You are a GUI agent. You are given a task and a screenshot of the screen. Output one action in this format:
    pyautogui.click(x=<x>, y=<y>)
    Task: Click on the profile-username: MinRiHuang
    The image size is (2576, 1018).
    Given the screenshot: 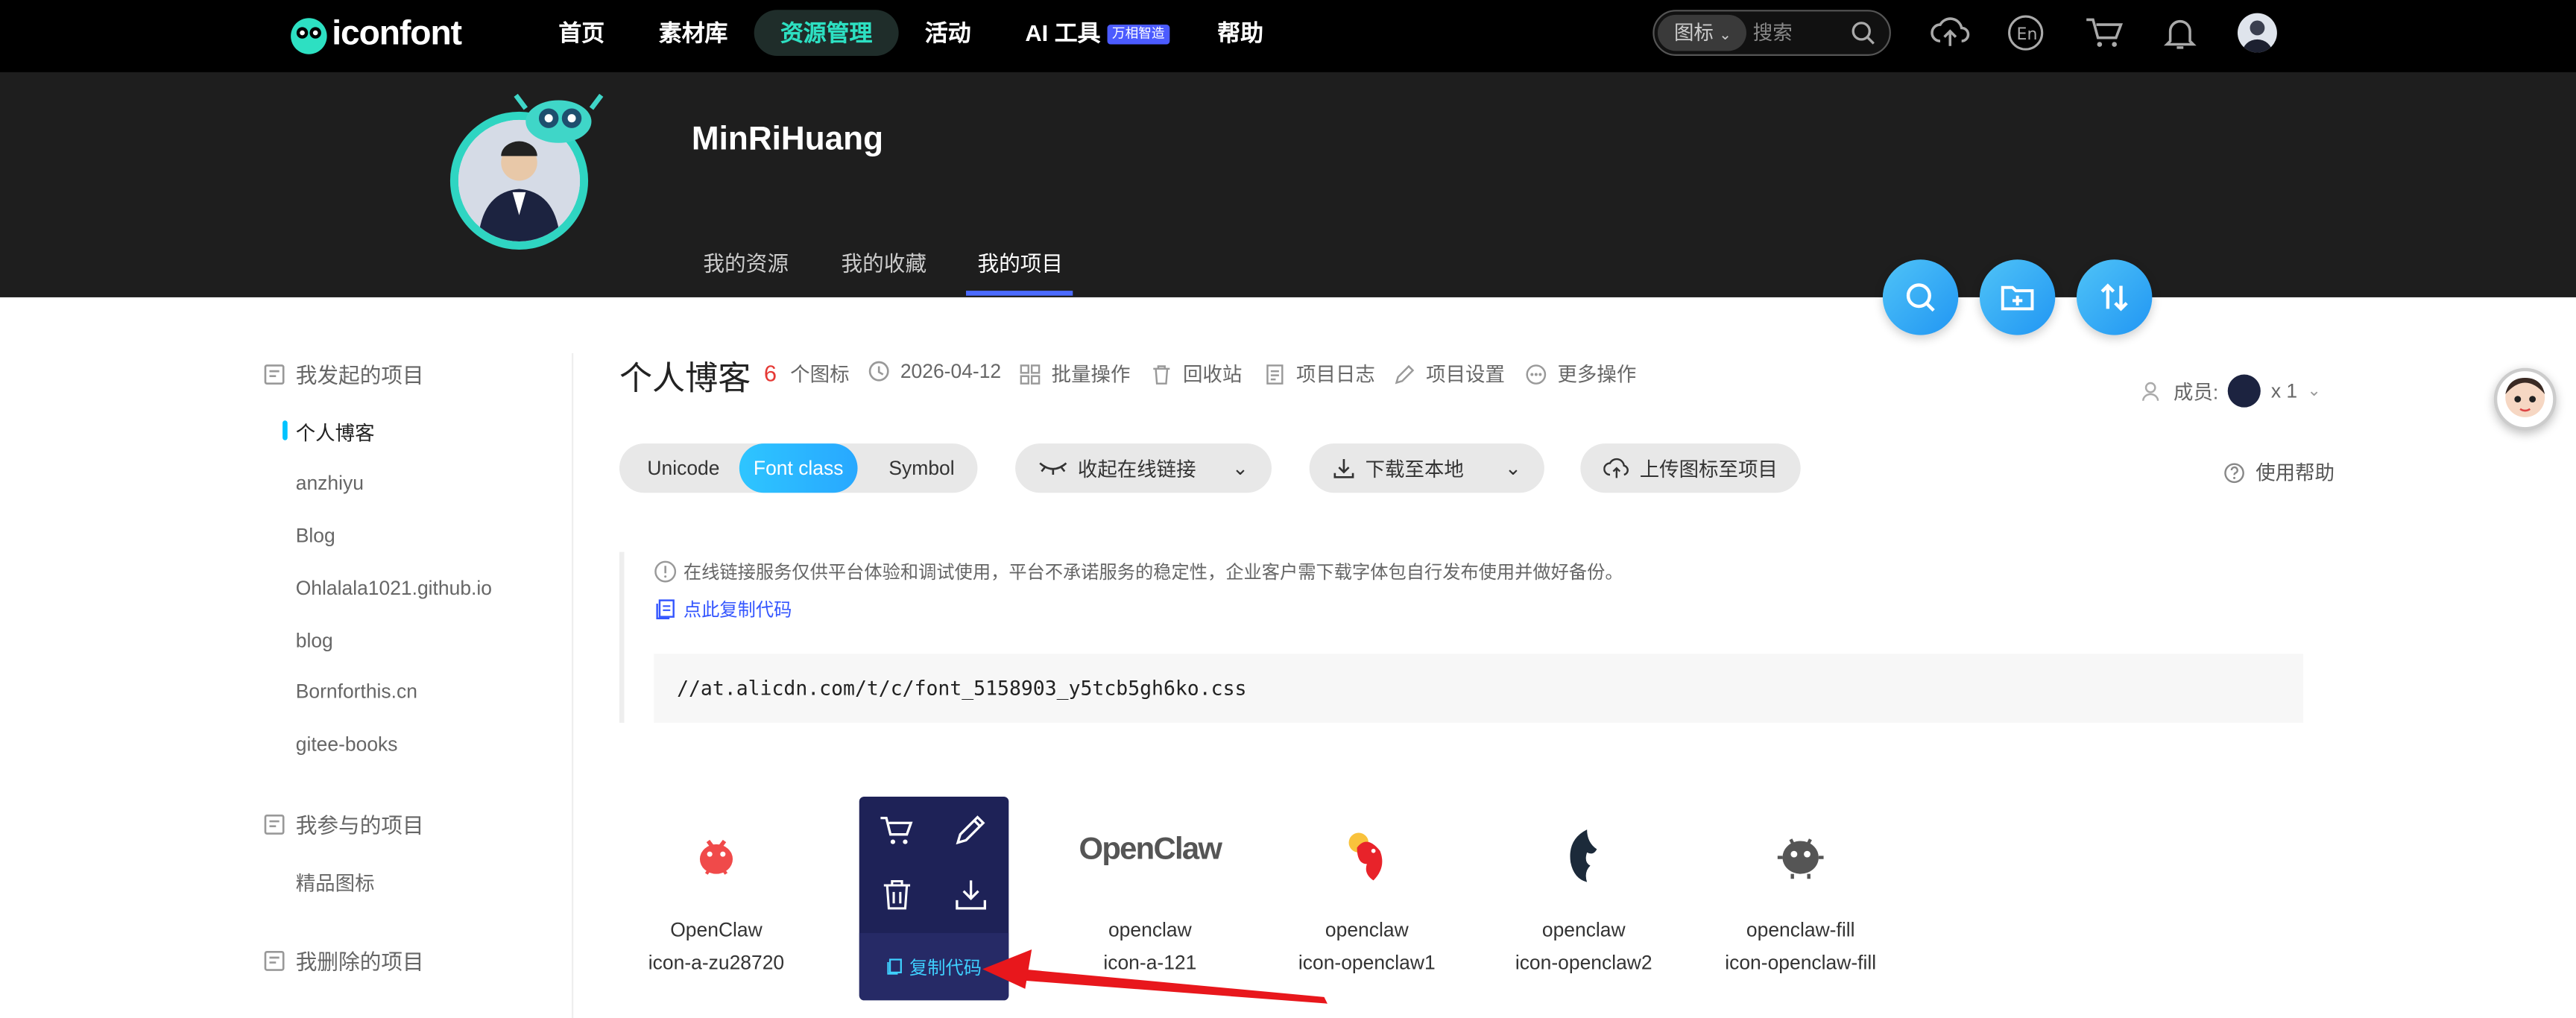 What is the action you would take?
    pyautogui.click(x=787, y=139)
    